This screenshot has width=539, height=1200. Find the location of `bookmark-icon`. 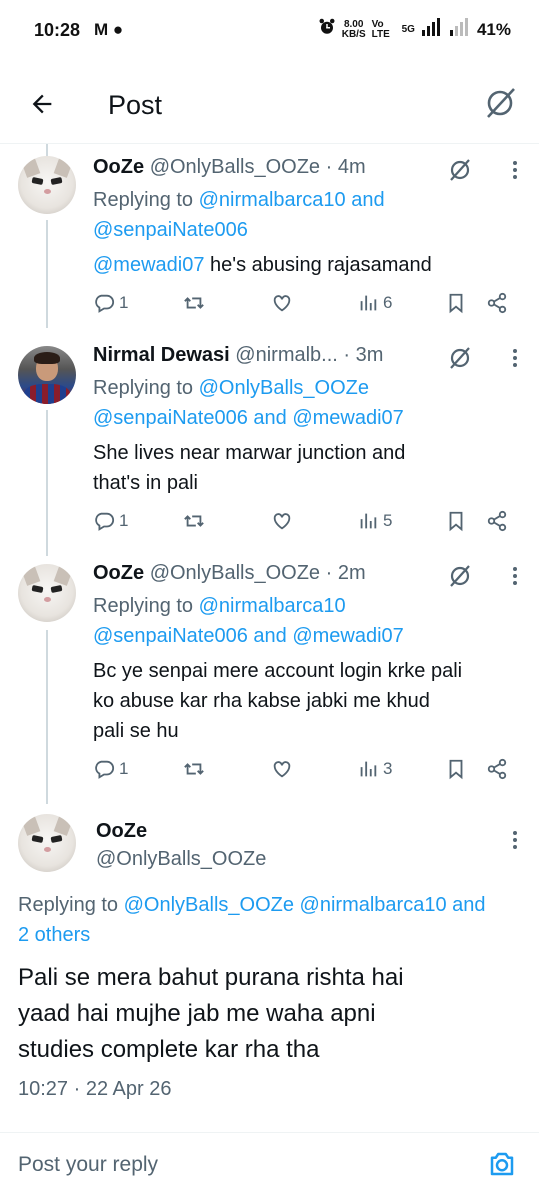

bookmark-icon is located at coordinates (456, 303).